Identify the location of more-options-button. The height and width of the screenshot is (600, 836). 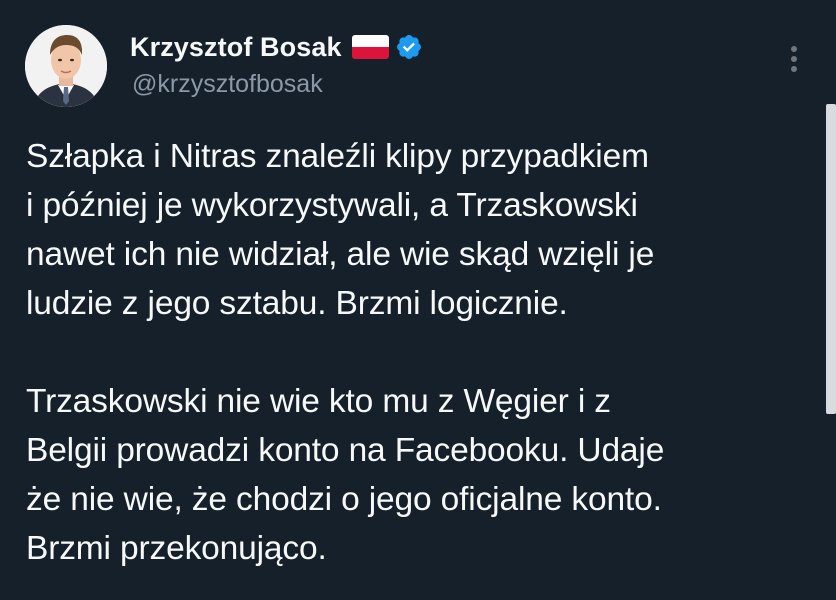
(794, 59).